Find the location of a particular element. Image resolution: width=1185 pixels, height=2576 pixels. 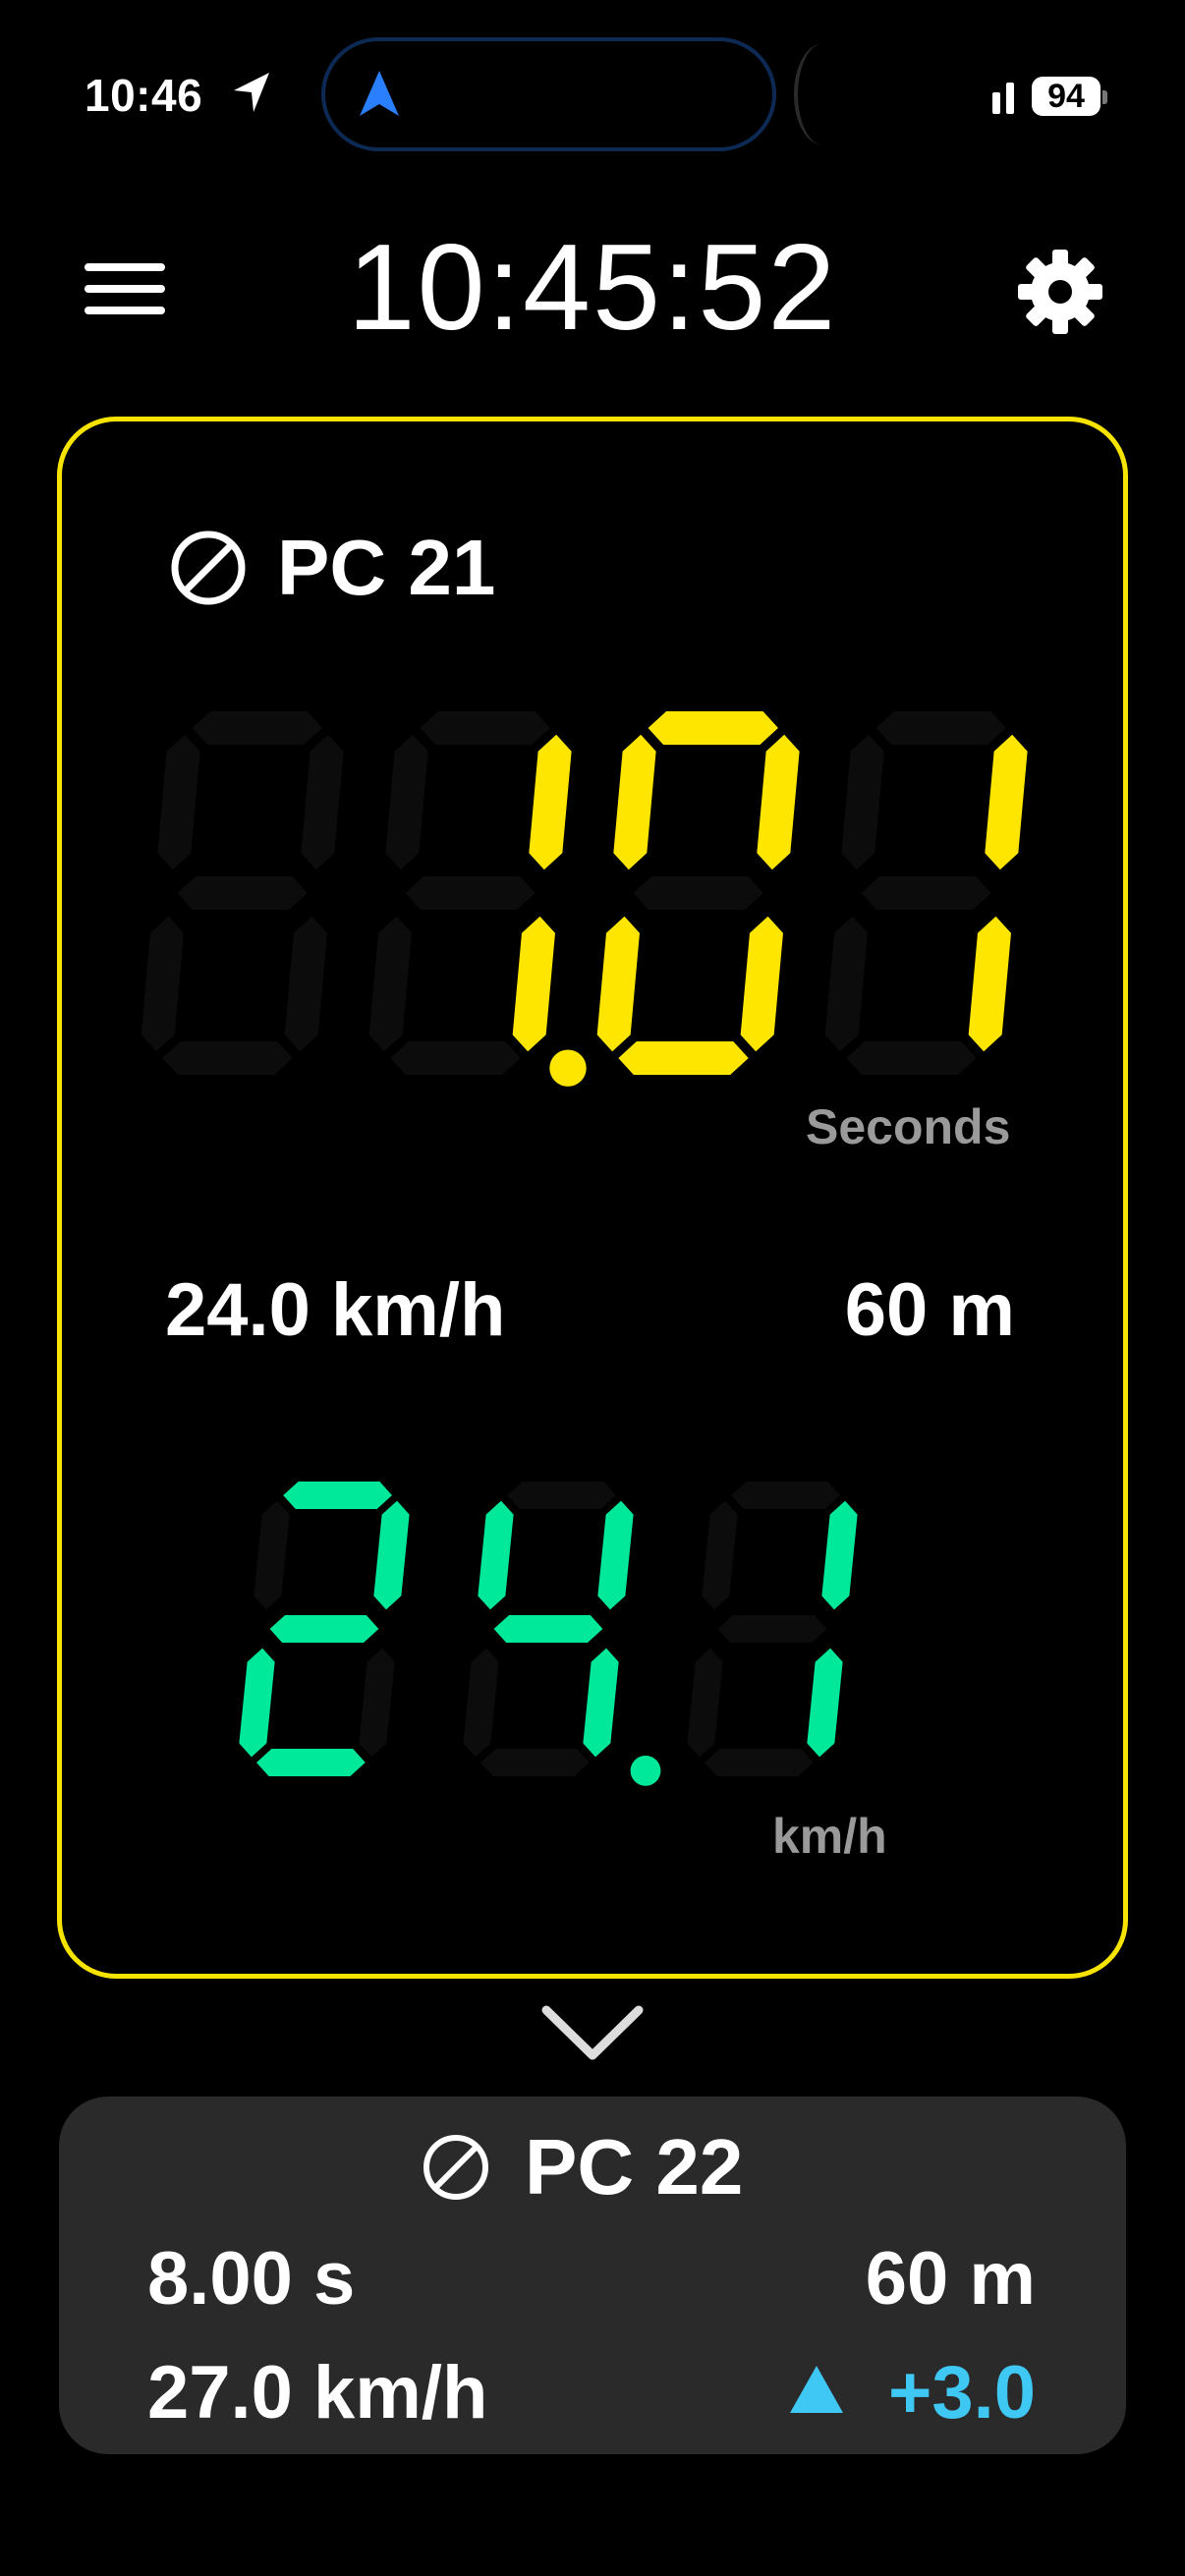

cellular-signal-icon is located at coordinates (1003, 98).